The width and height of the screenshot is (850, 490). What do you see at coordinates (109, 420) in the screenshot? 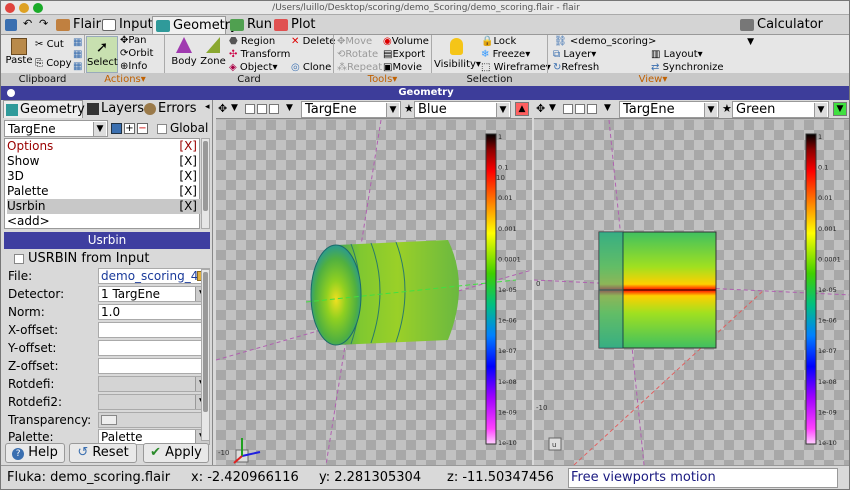
I see `slider-thumb` at bounding box center [109, 420].